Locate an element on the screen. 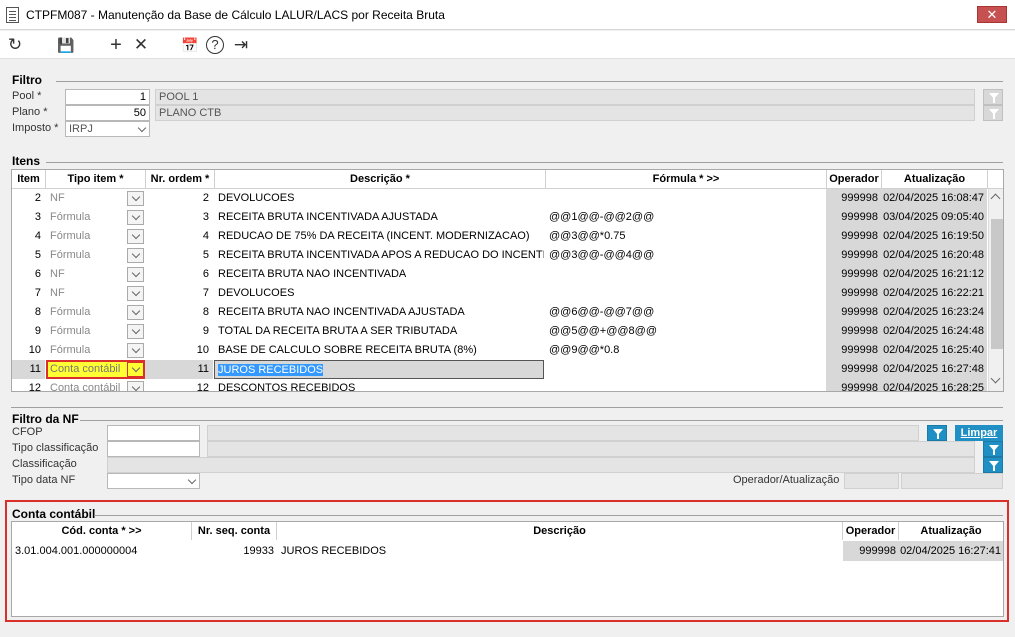  nr-ordem-cell: 4 is located at coordinates (179, 236).